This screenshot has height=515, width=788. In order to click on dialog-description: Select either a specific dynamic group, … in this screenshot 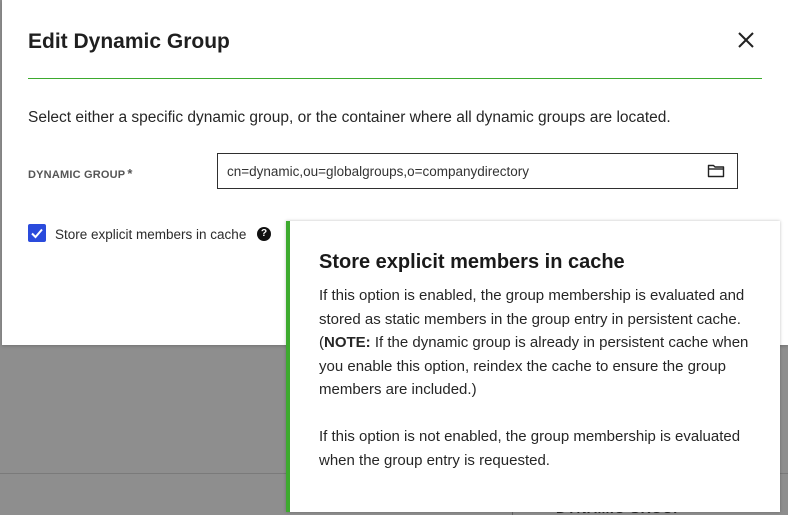, I will do `click(349, 117)`.